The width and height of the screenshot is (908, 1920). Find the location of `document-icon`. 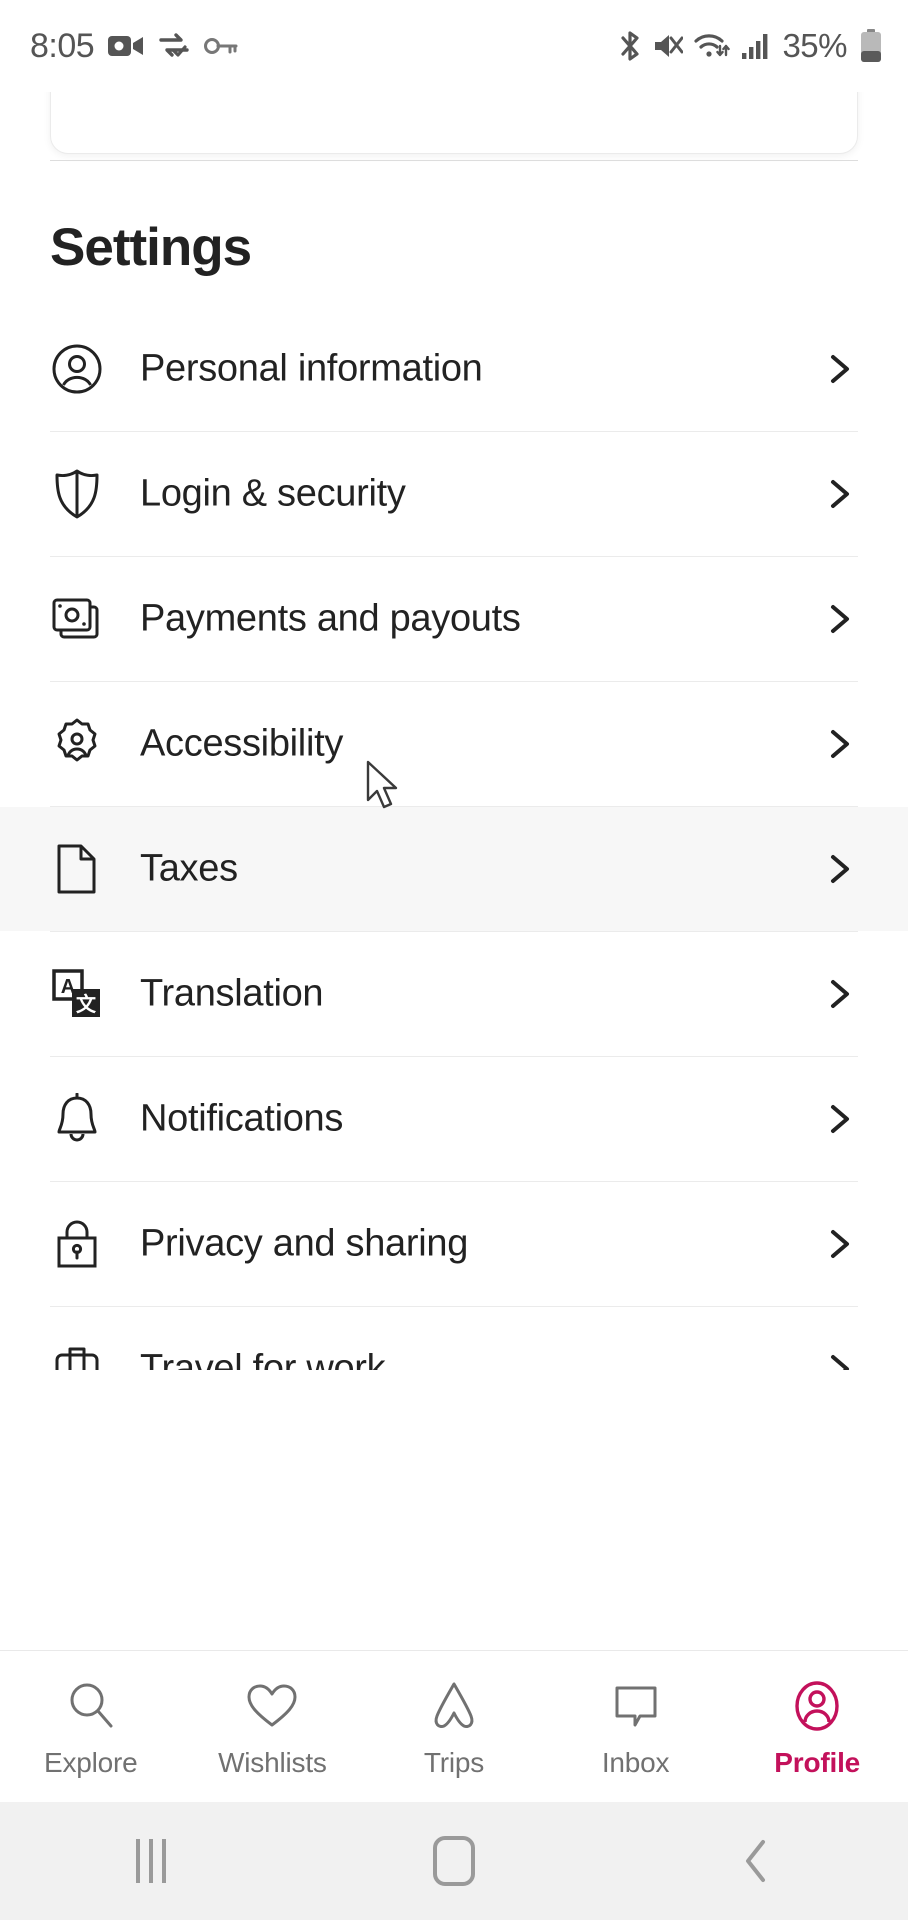

document-icon is located at coordinates (77, 869).